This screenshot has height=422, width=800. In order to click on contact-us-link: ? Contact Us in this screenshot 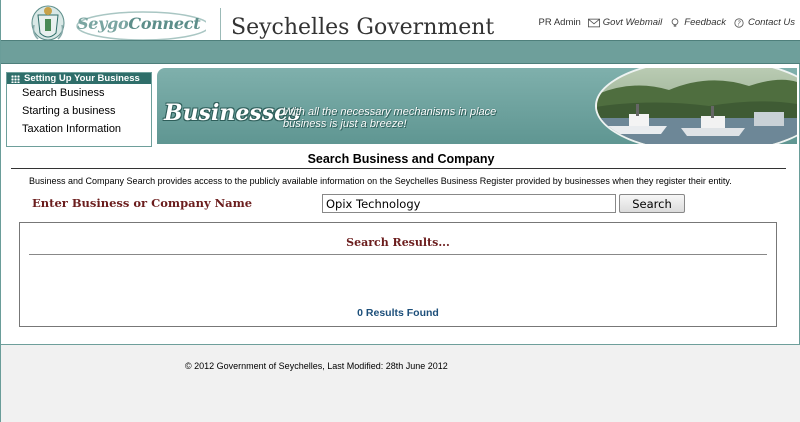, I will do `click(764, 22)`.